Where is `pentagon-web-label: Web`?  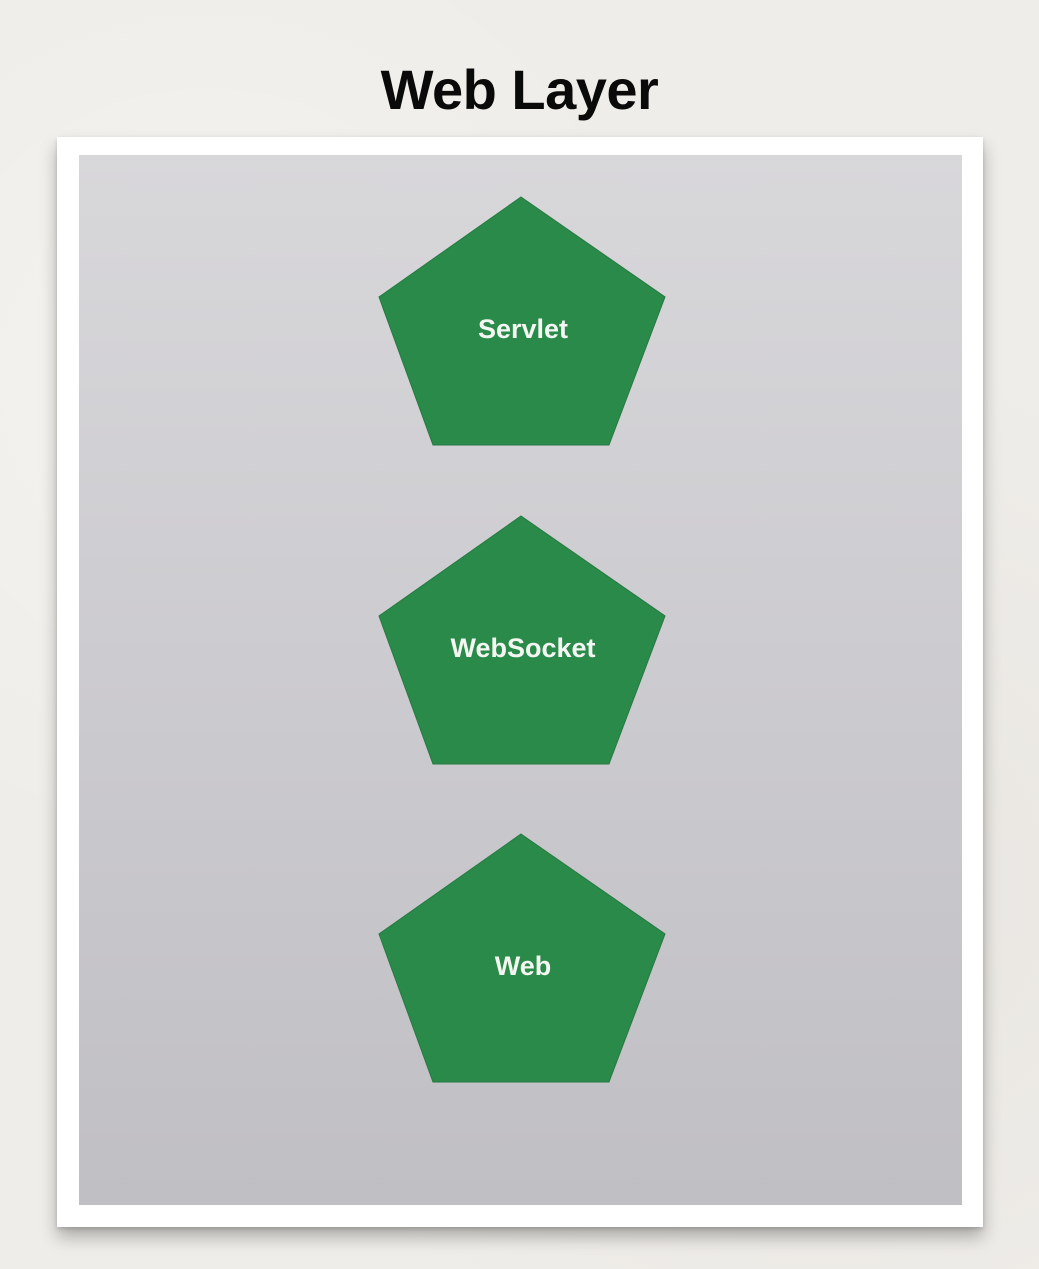 pentagon-web-label: Web is located at coordinates (523, 966).